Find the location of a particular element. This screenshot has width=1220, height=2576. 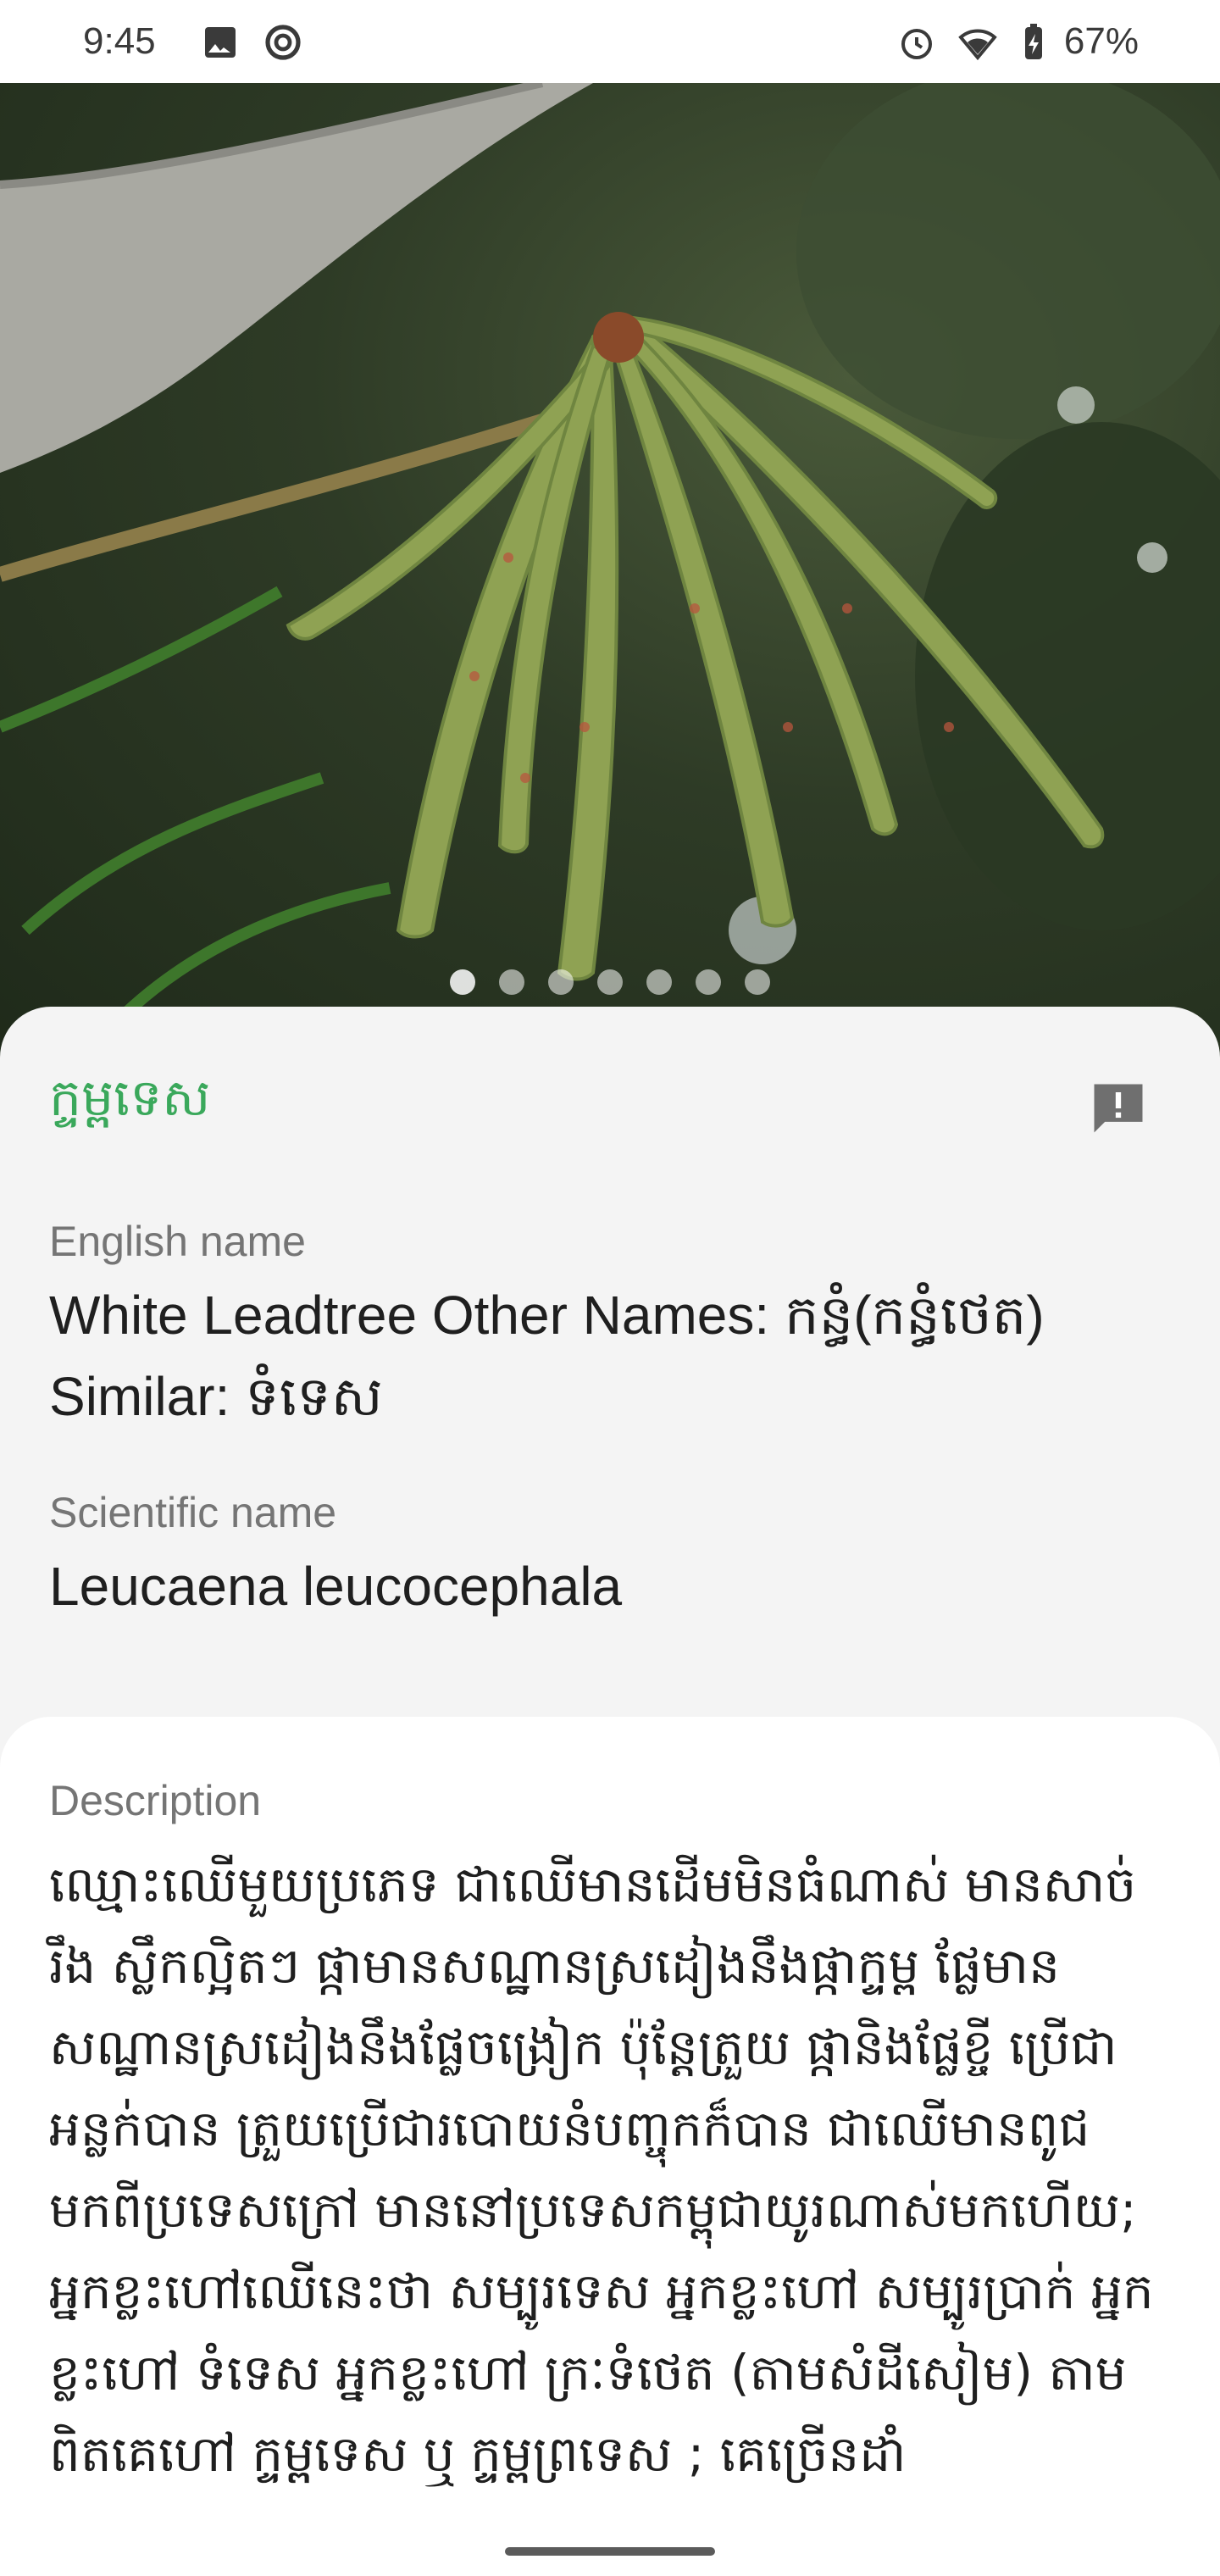

battery-icon is located at coordinates (1033, 41).